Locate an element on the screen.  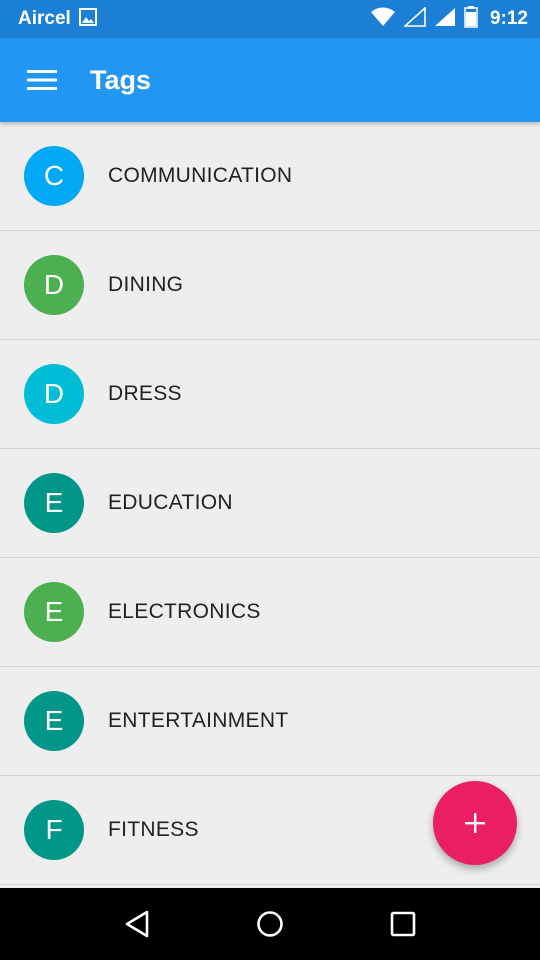
carrier-name: Aircel is located at coordinates (44, 18).